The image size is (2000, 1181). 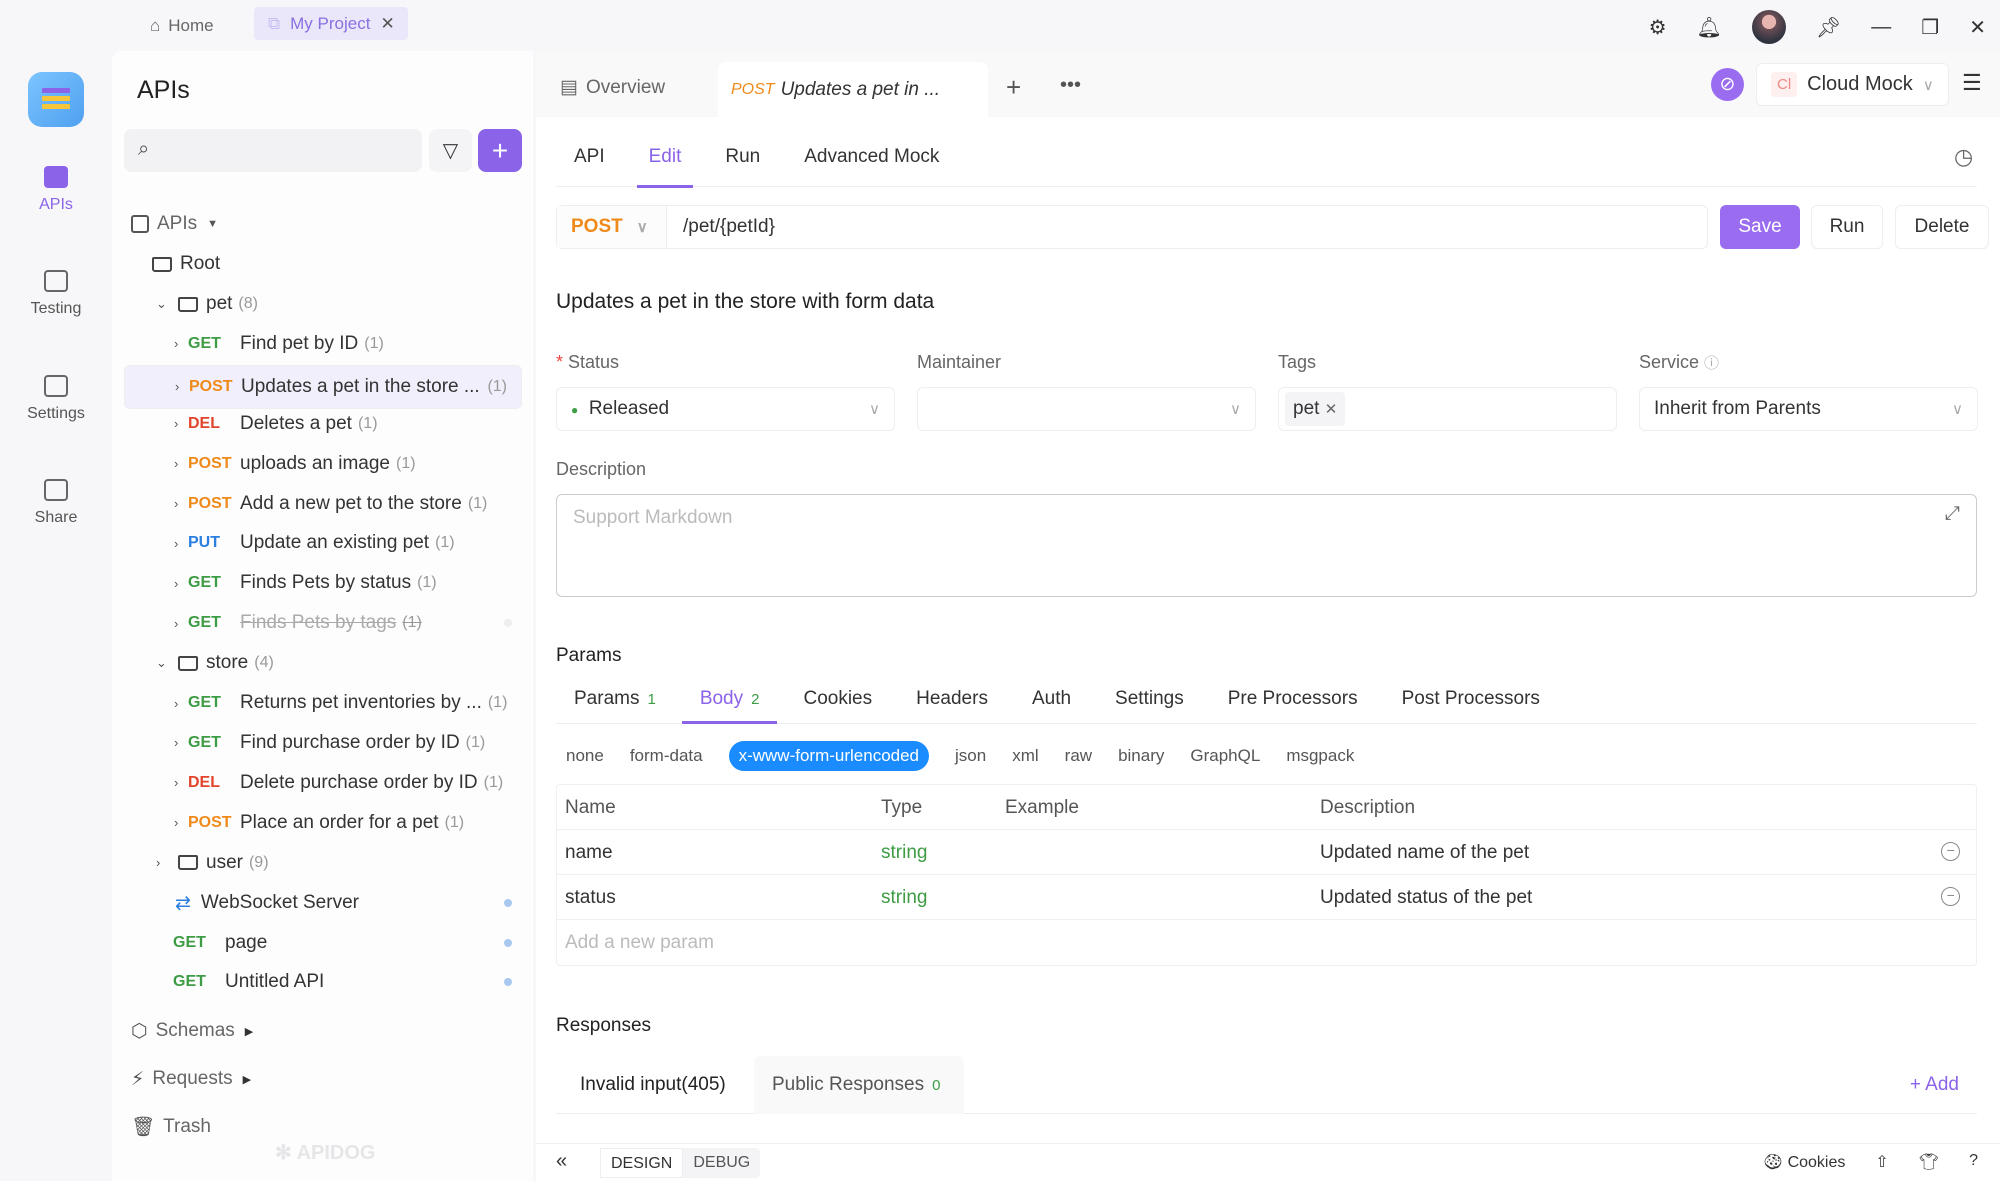 I want to click on rail-share: Share, so click(x=56, y=503).